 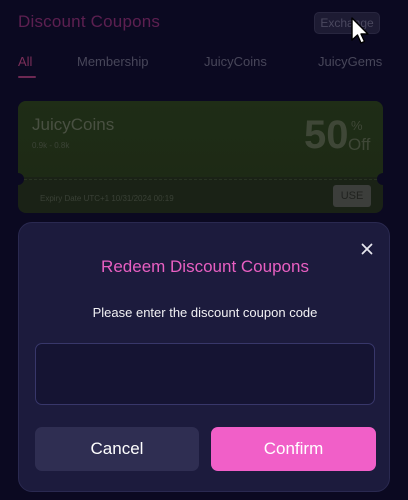 What do you see at coordinates (117, 449) in the screenshot?
I see `cancel-button: Cancel` at bounding box center [117, 449].